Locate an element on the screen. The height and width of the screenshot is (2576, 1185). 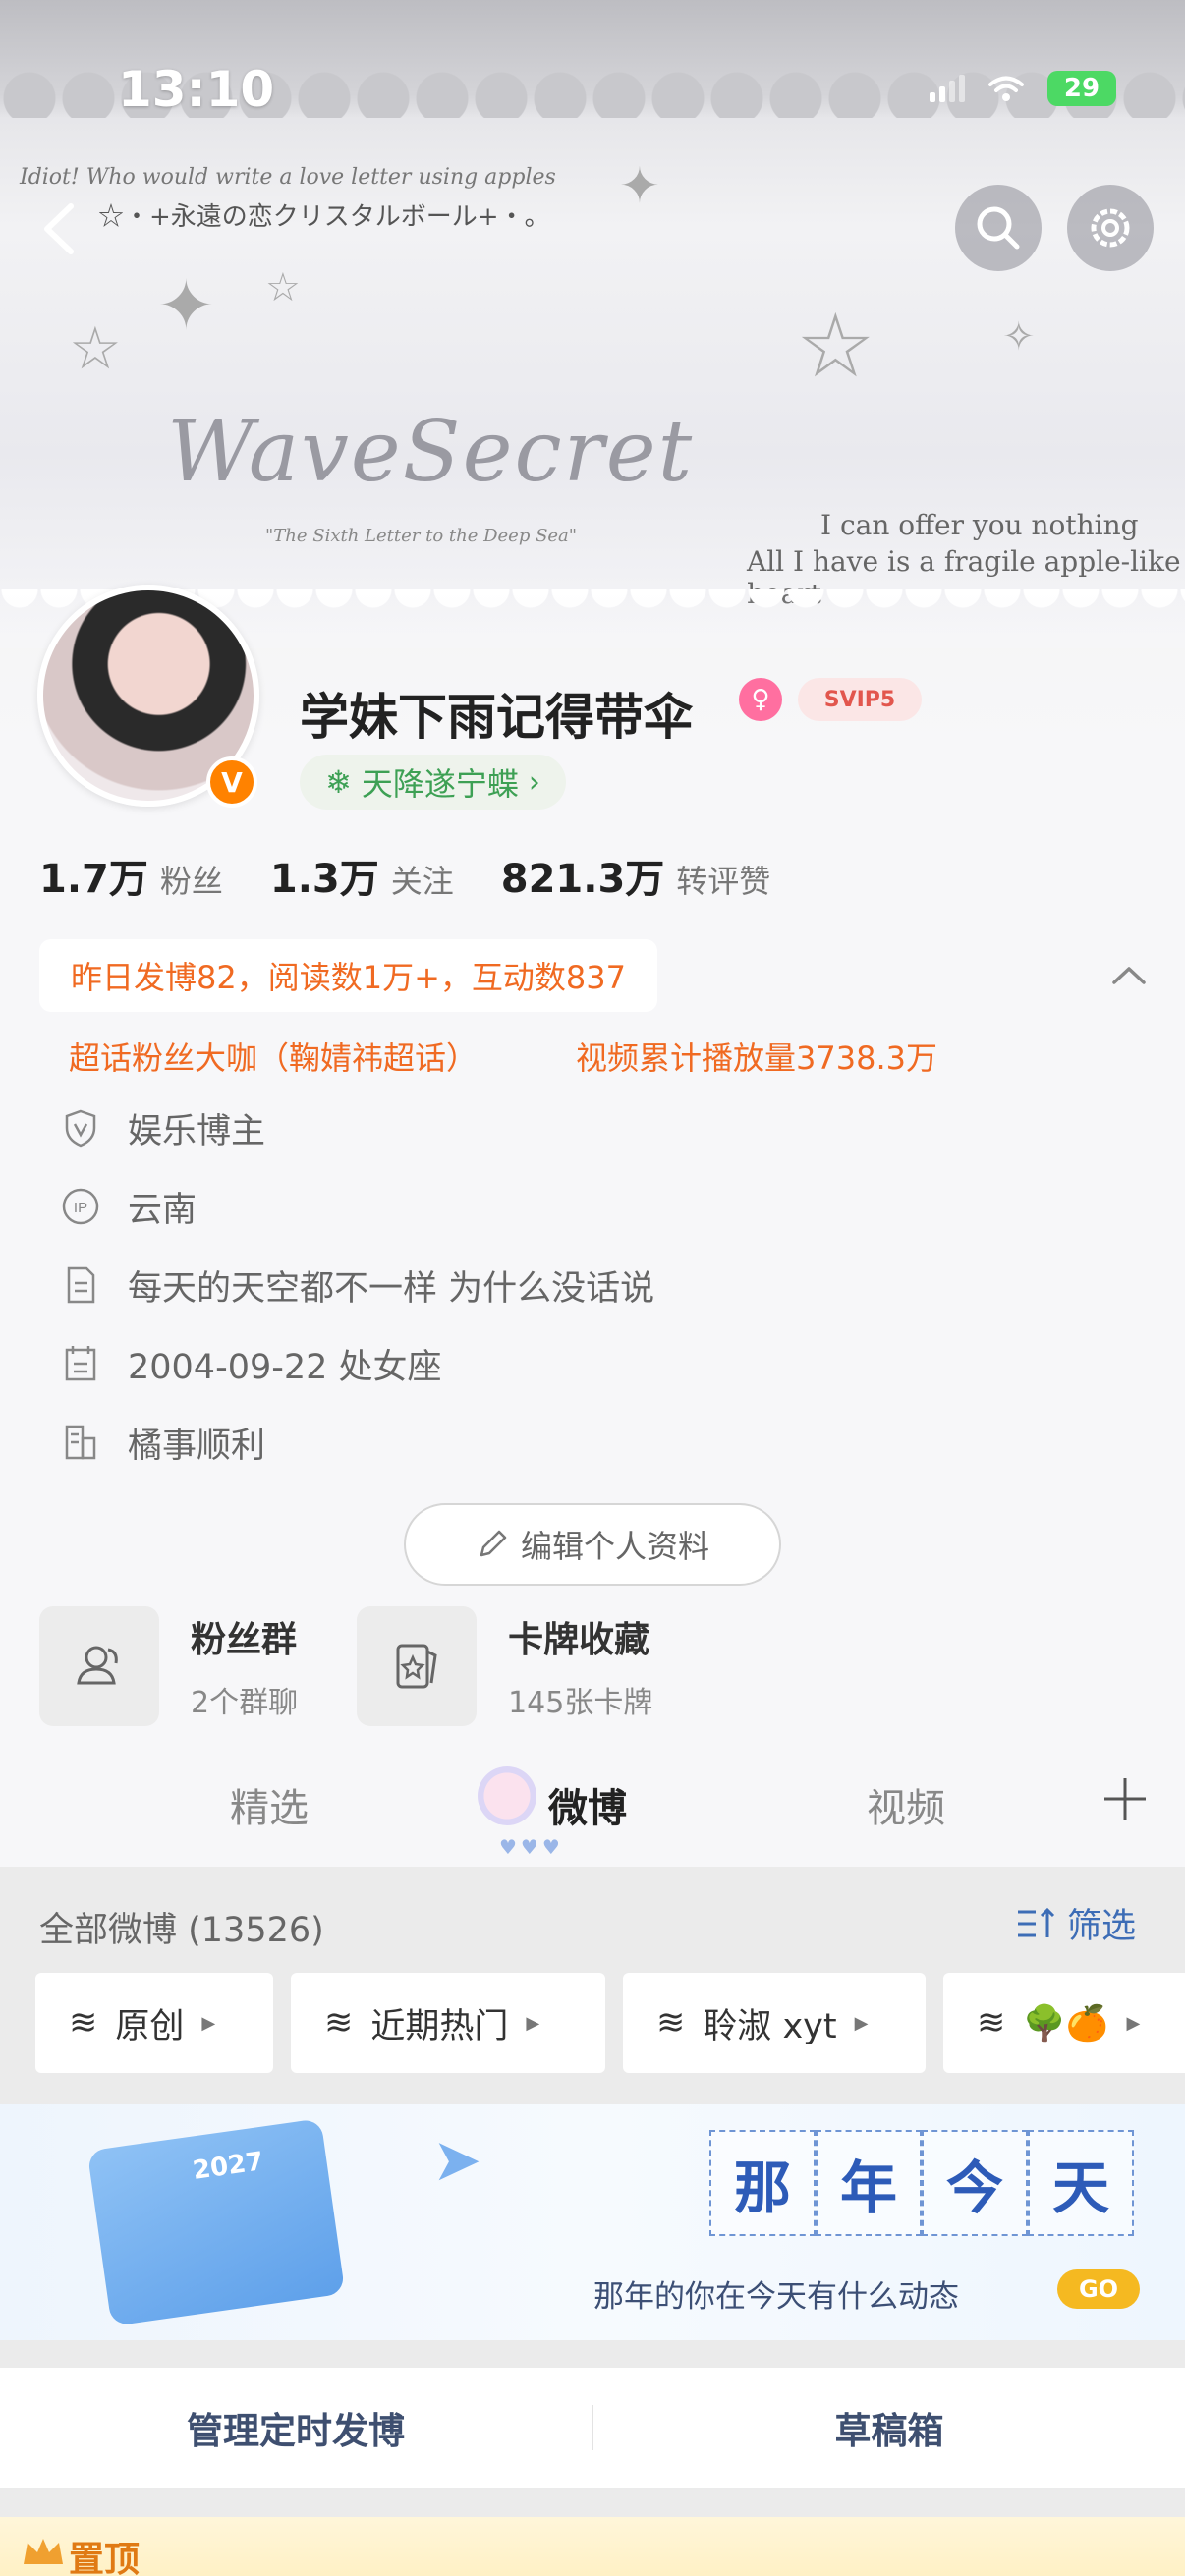
chip-label: 🌳🍊 is located at coordinates (1066, 2023).